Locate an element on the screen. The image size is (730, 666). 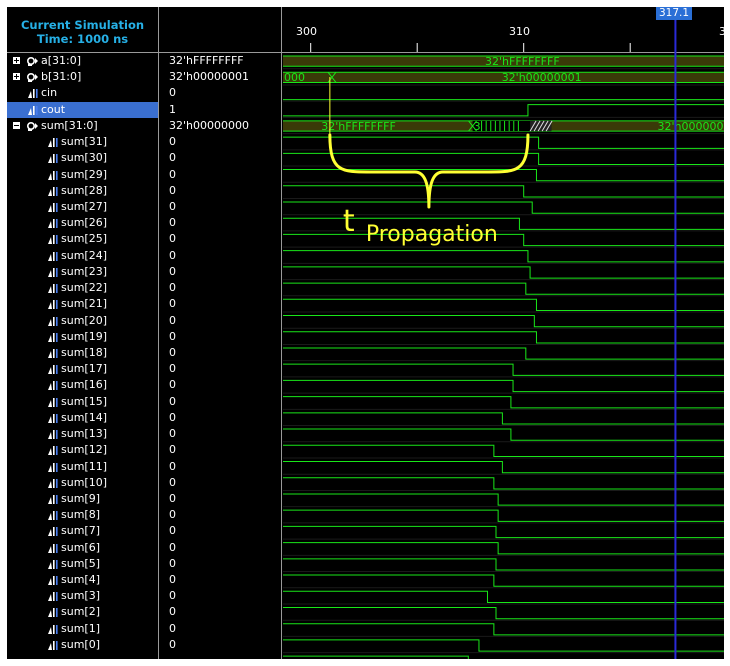
propagation-t-label: t is located at coordinates (349, 221).